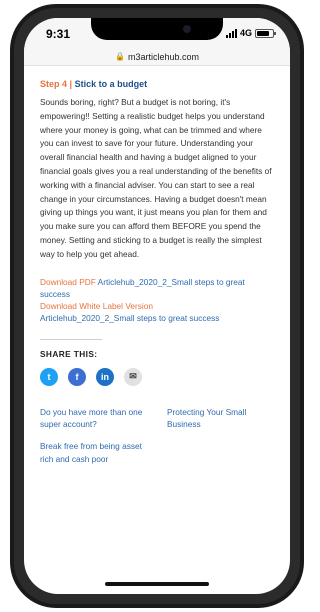  I want to click on facebook-icon: f, so click(77, 376).